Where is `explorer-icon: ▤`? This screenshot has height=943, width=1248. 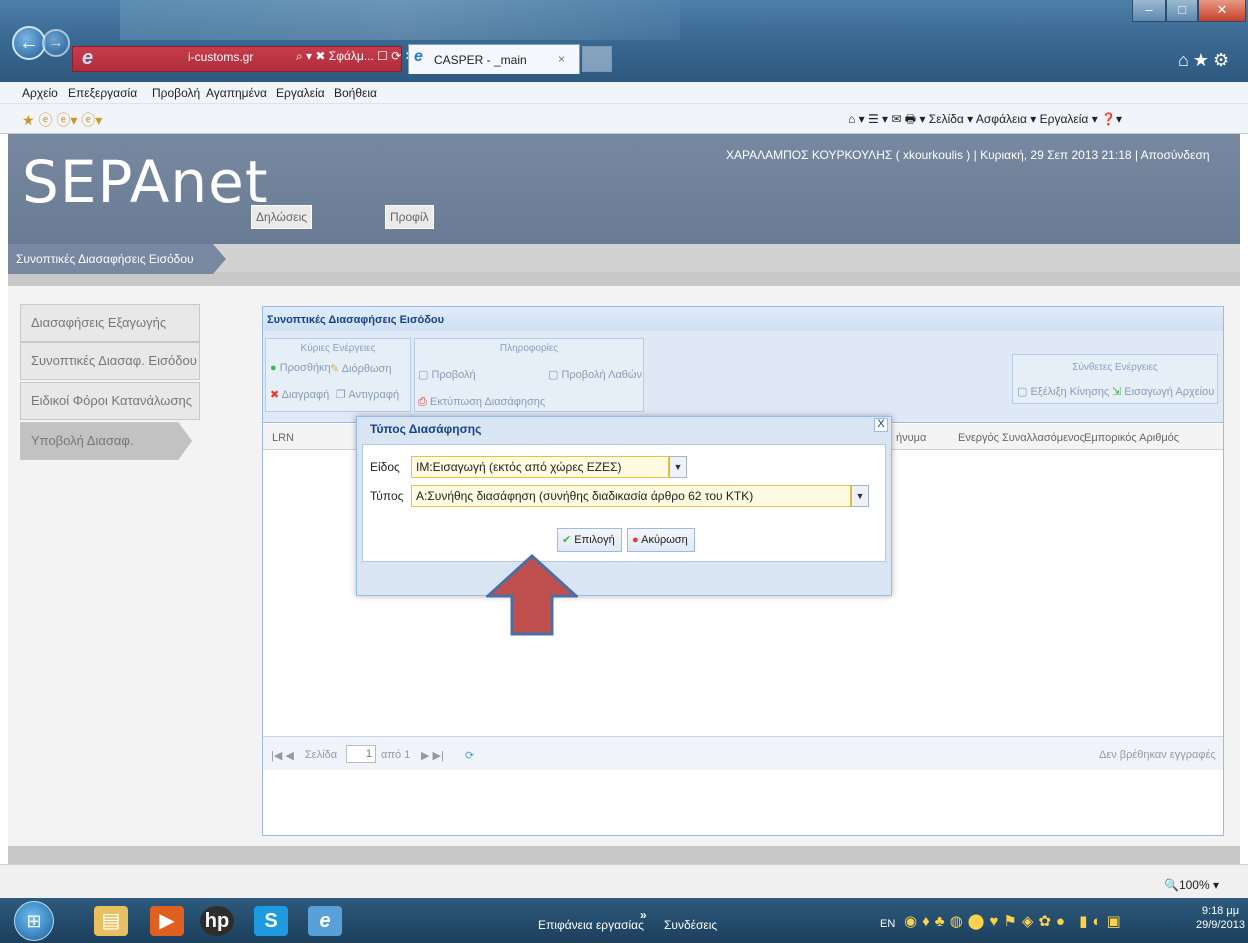
explorer-icon: ▤ is located at coordinates (111, 921).